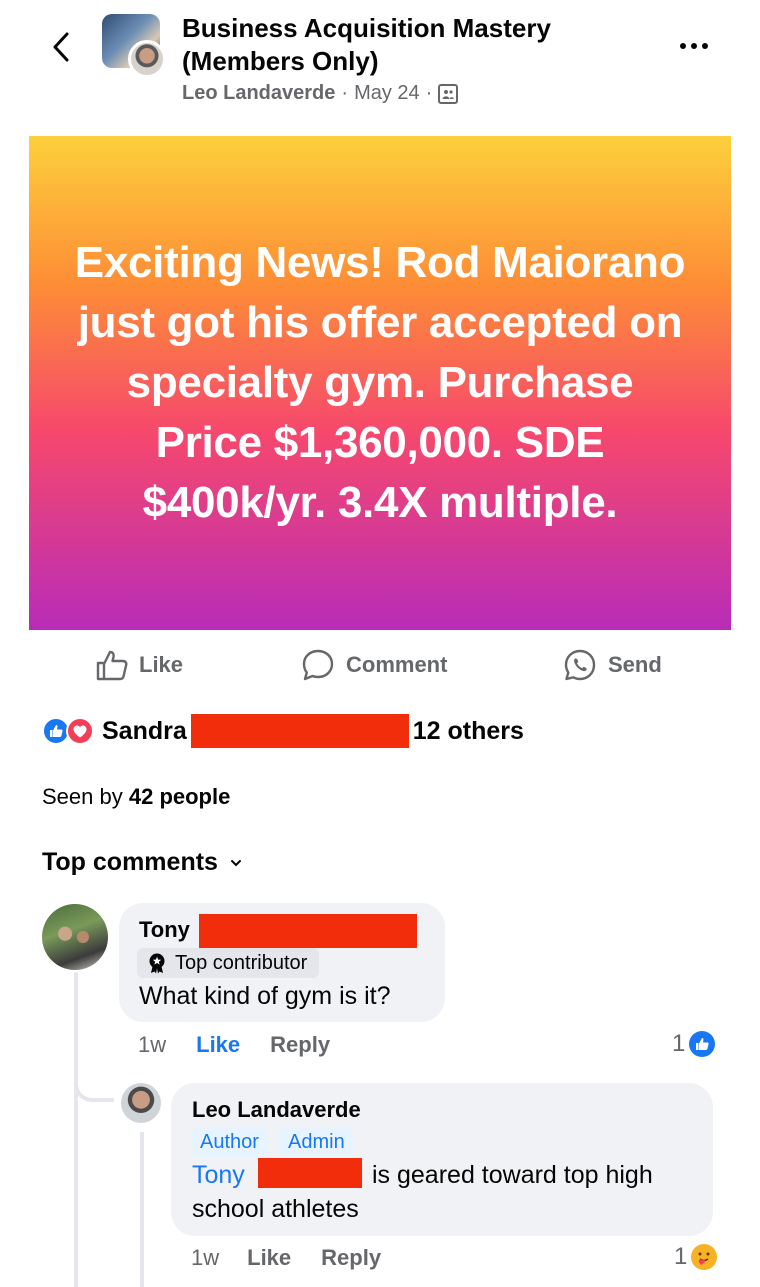 Image resolution: width=760 pixels, height=1287 pixels. Describe the element at coordinates (258, 93) in the screenshot. I see `post-author: Leo Landaverde` at that location.